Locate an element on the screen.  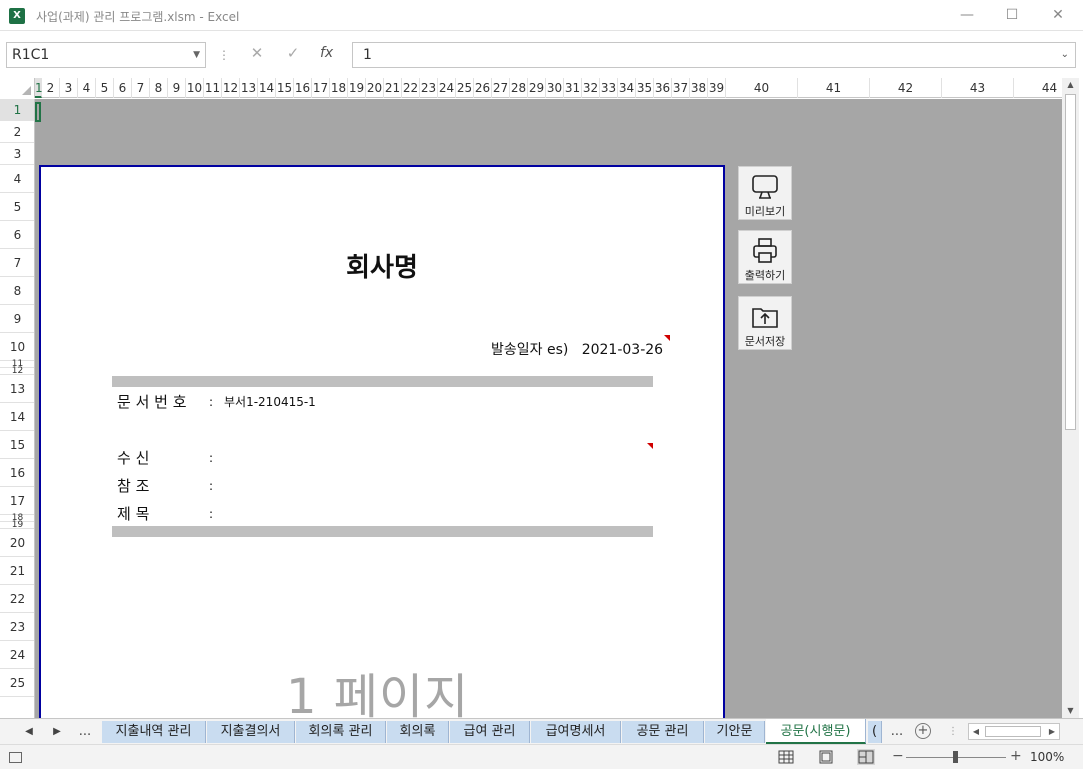
sheet-tab: 공문(시행문) is located at coordinates (816, 731).